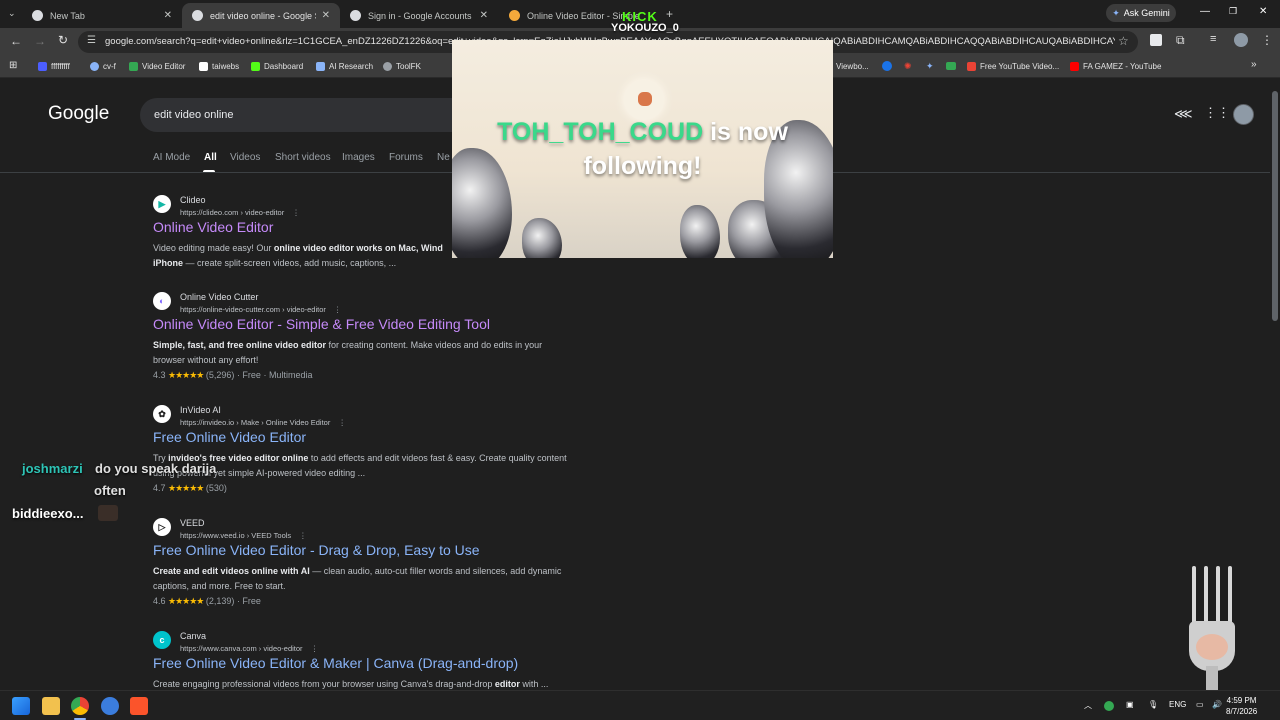 Image resolution: width=1280 pixels, height=720 pixels. What do you see at coordinates (303, 157) in the screenshot?
I see `tab-short-videos: Short videos` at bounding box center [303, 157].